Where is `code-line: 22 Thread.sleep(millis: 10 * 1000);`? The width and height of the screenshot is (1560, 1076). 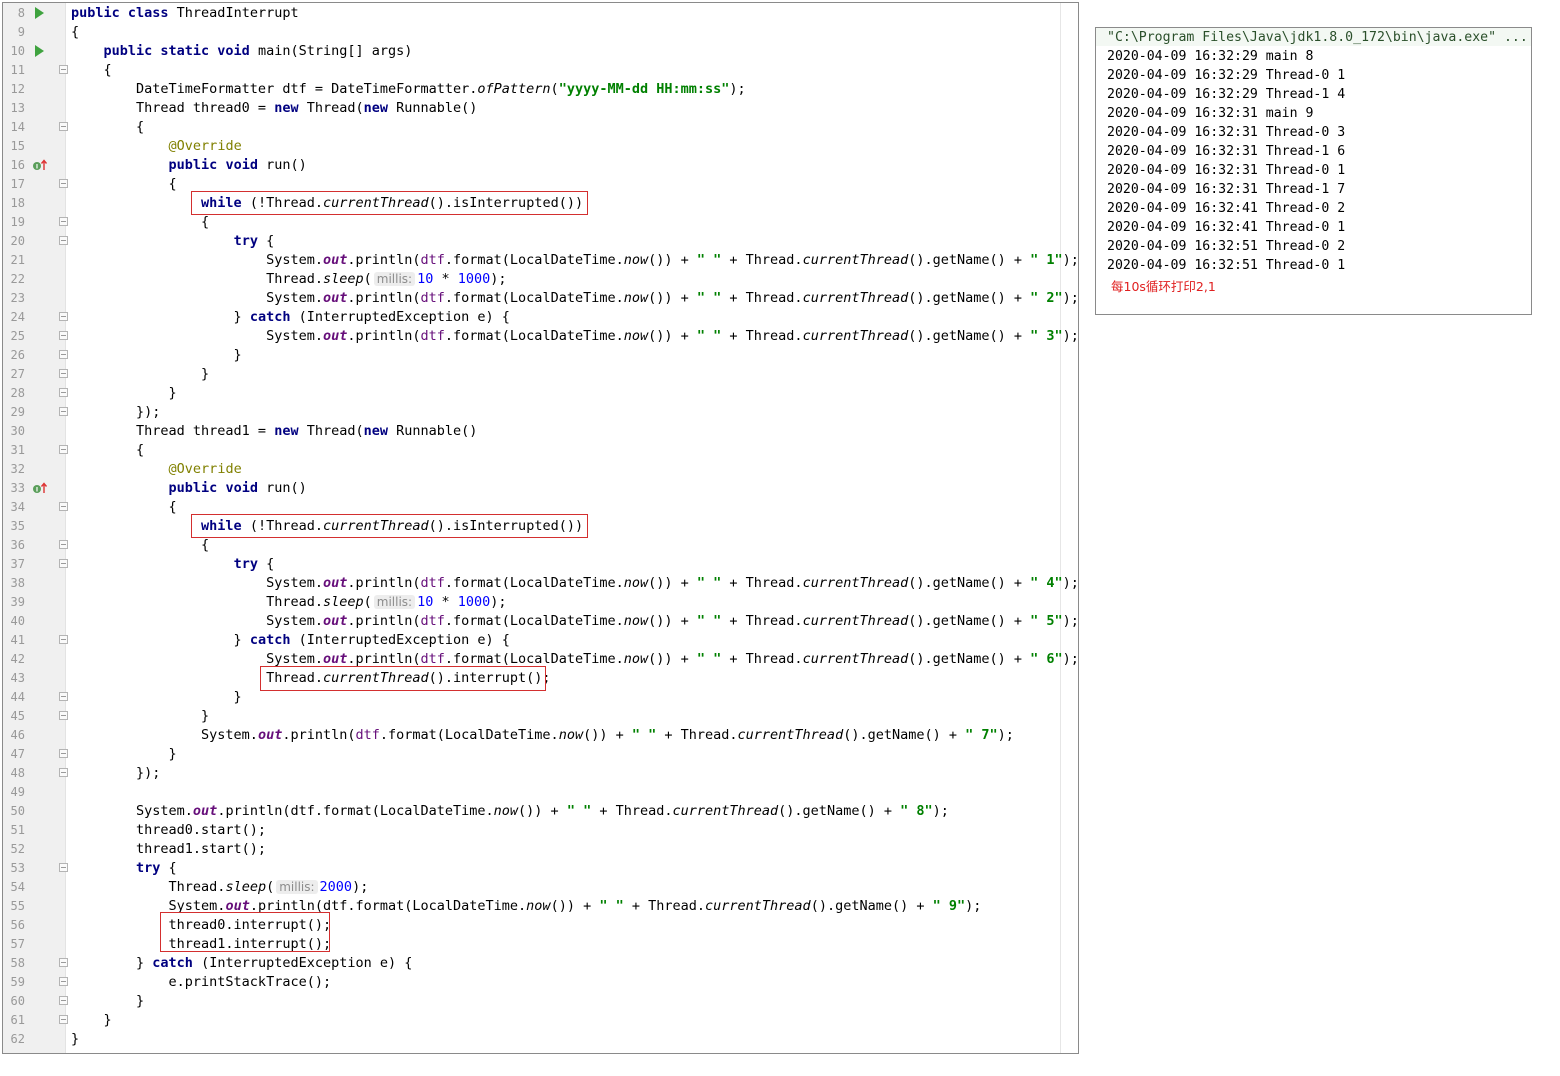
code-line: 22 Thread.sleep(millis: 10 * 1000); is located at coordinates (540, 279).